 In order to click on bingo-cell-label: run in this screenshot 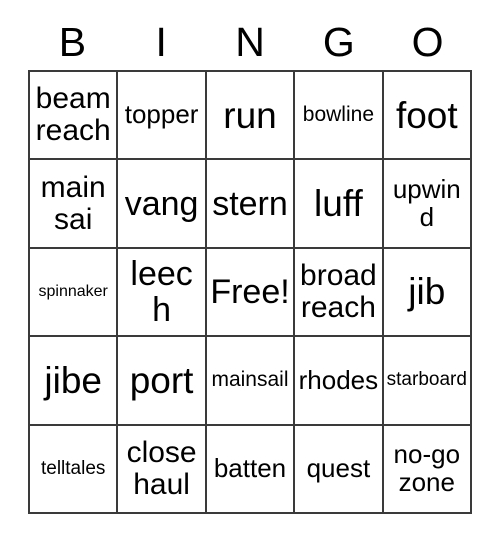, I will do `click(250, 115)`.